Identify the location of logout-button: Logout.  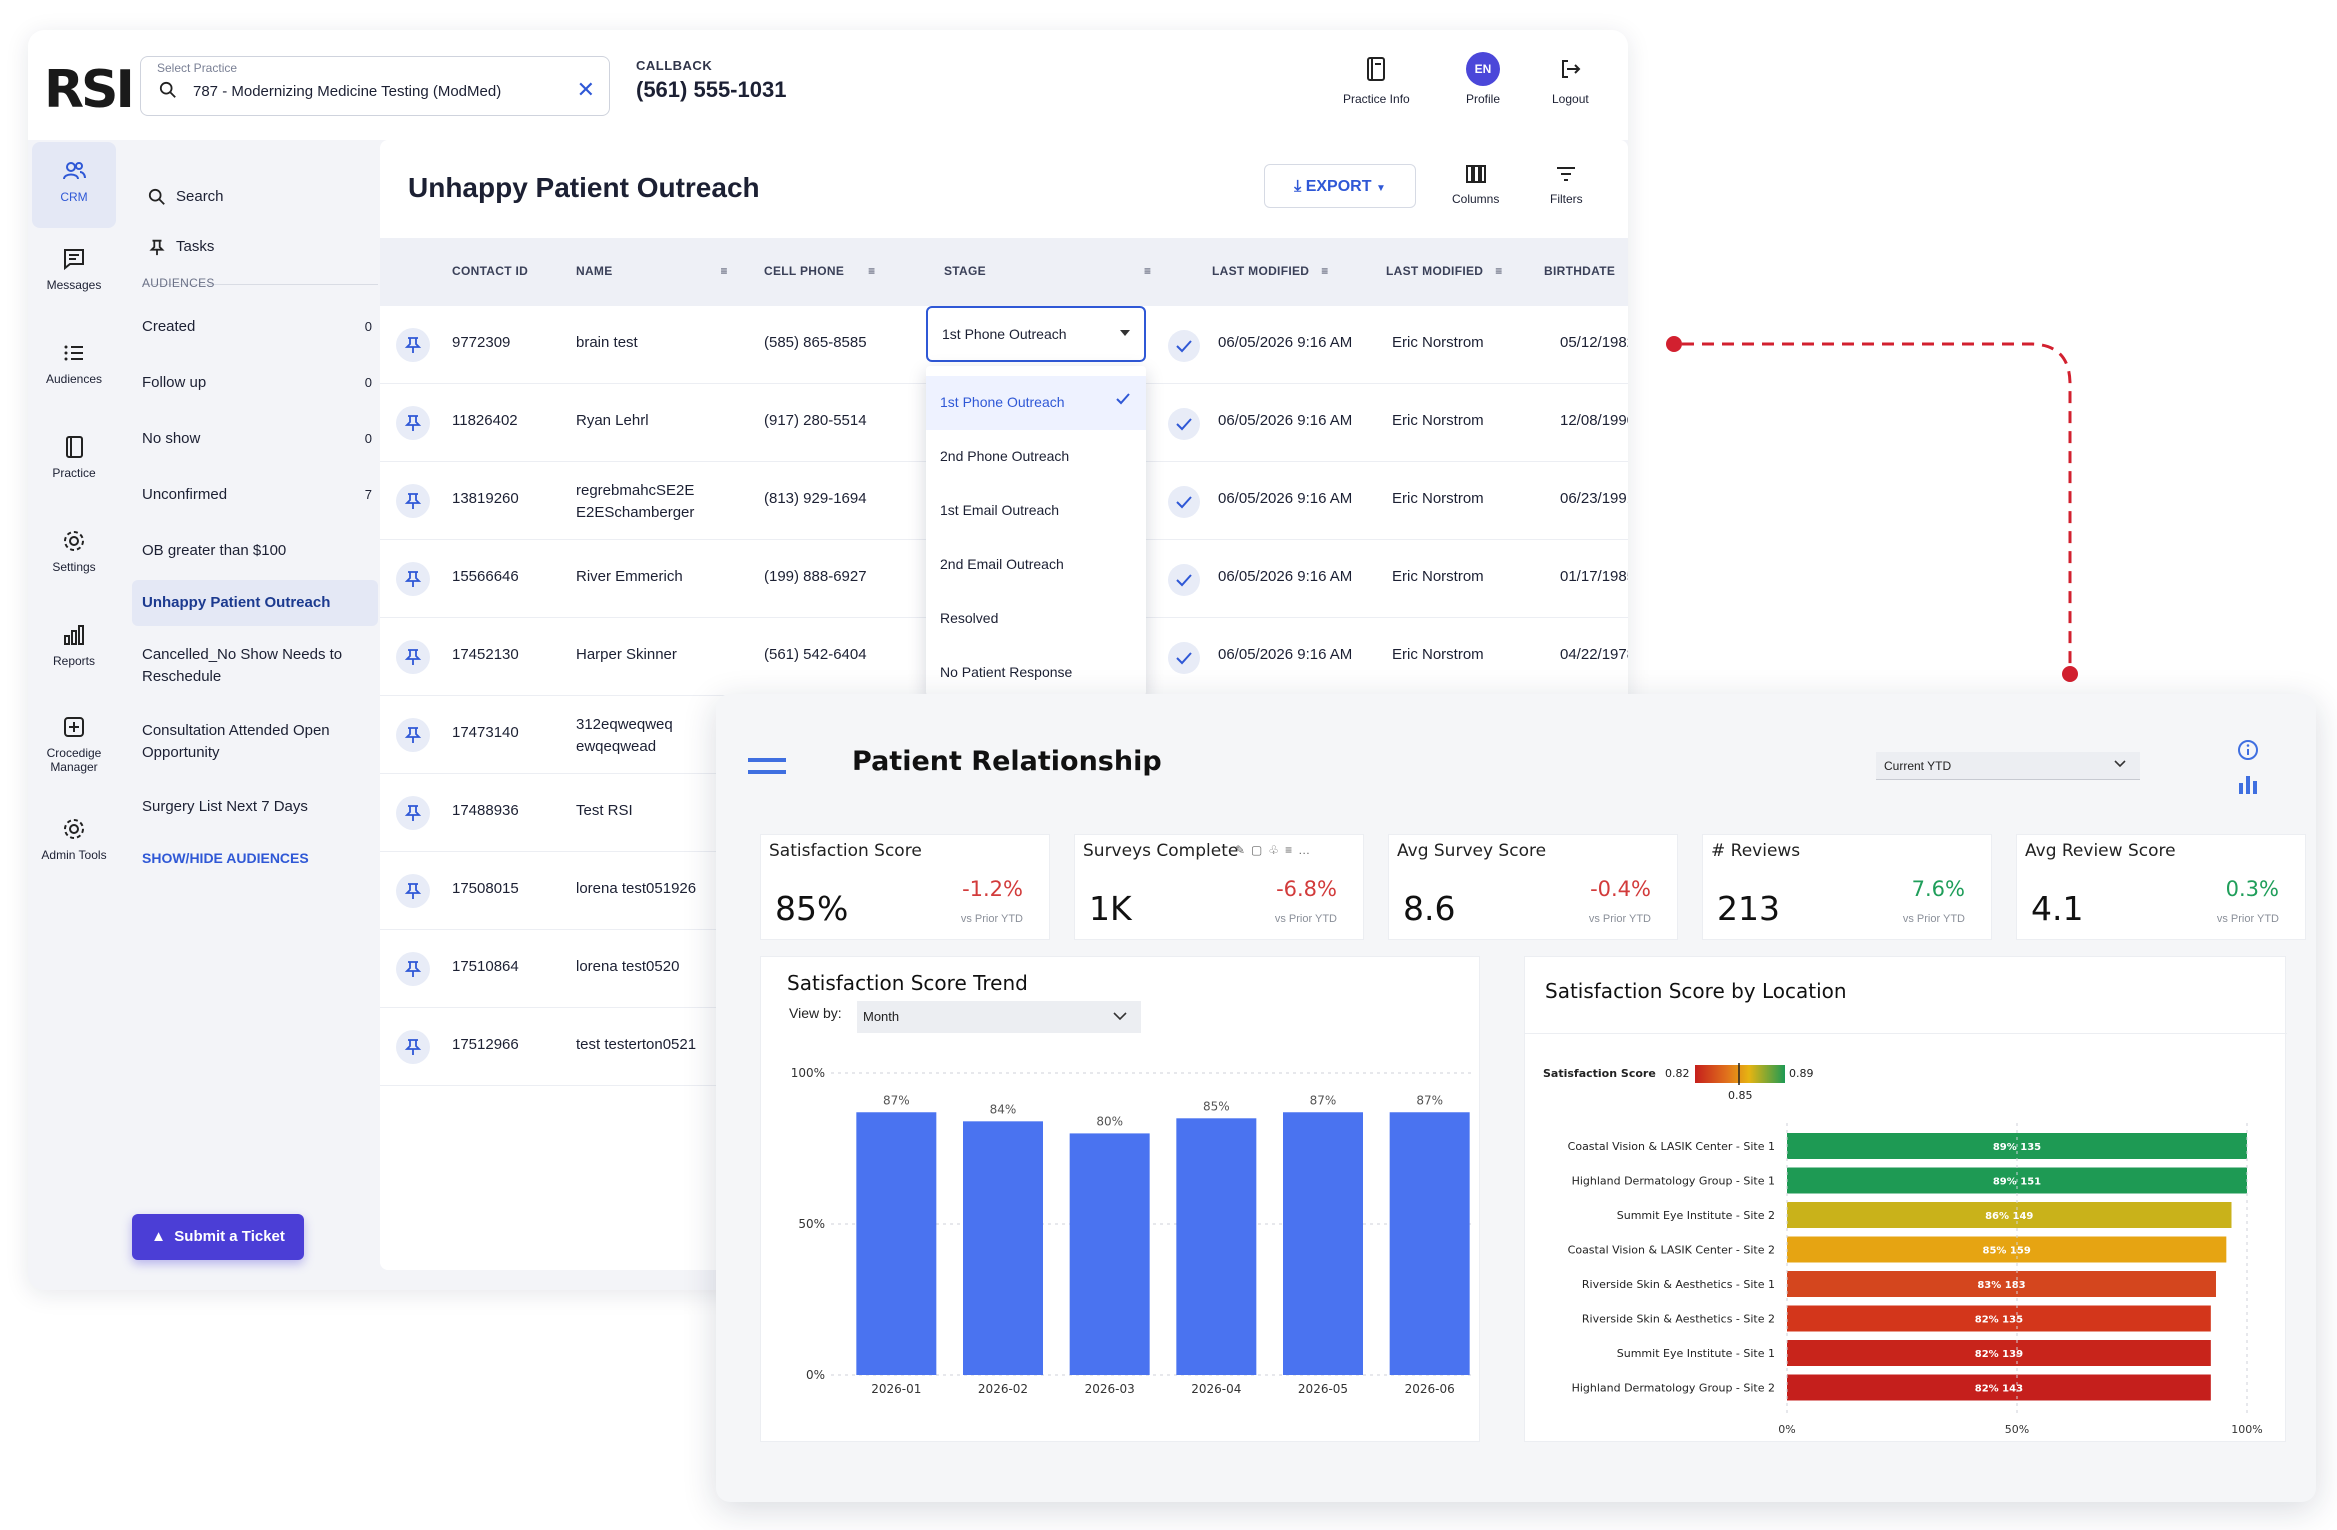
(1570, 80).